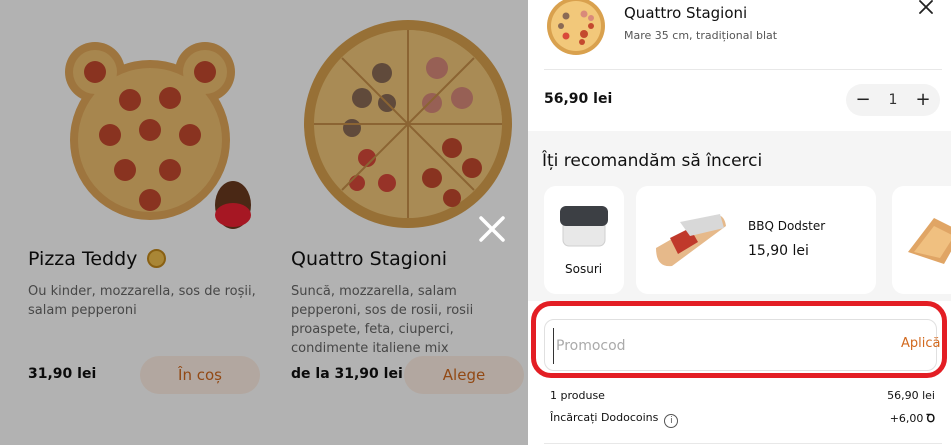  What do you see at coordinates (604, 417) in the screenshot?
I see `dodocoins-label-text: Încărcați Dodocoins` at bounding box center [604, 417].